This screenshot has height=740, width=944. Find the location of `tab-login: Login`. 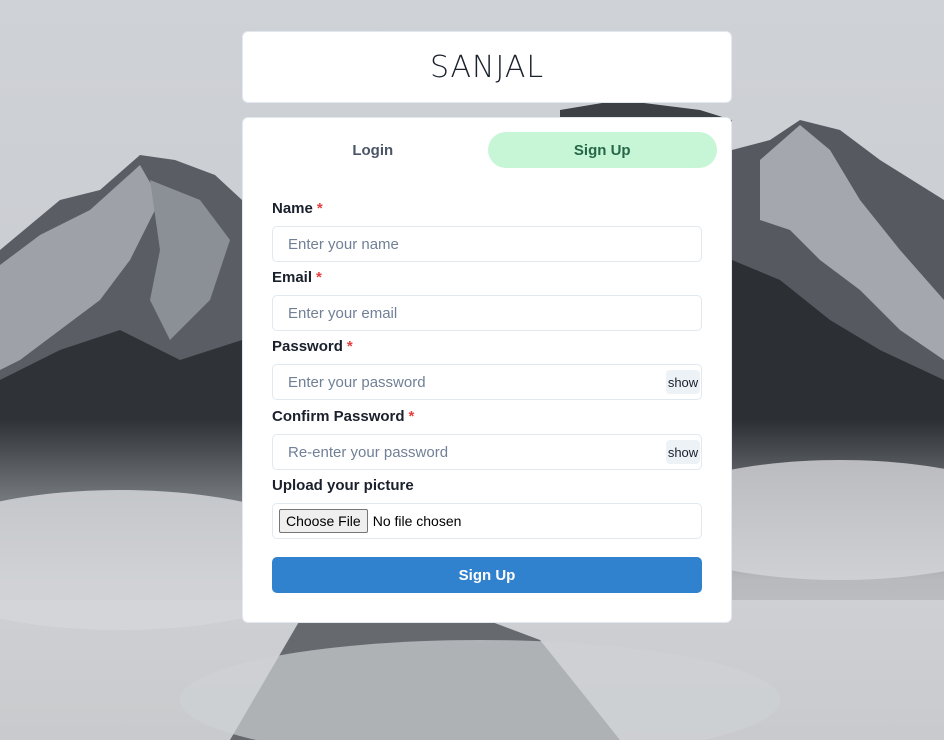

tab-login: Login is located at coordinates (373, 150).